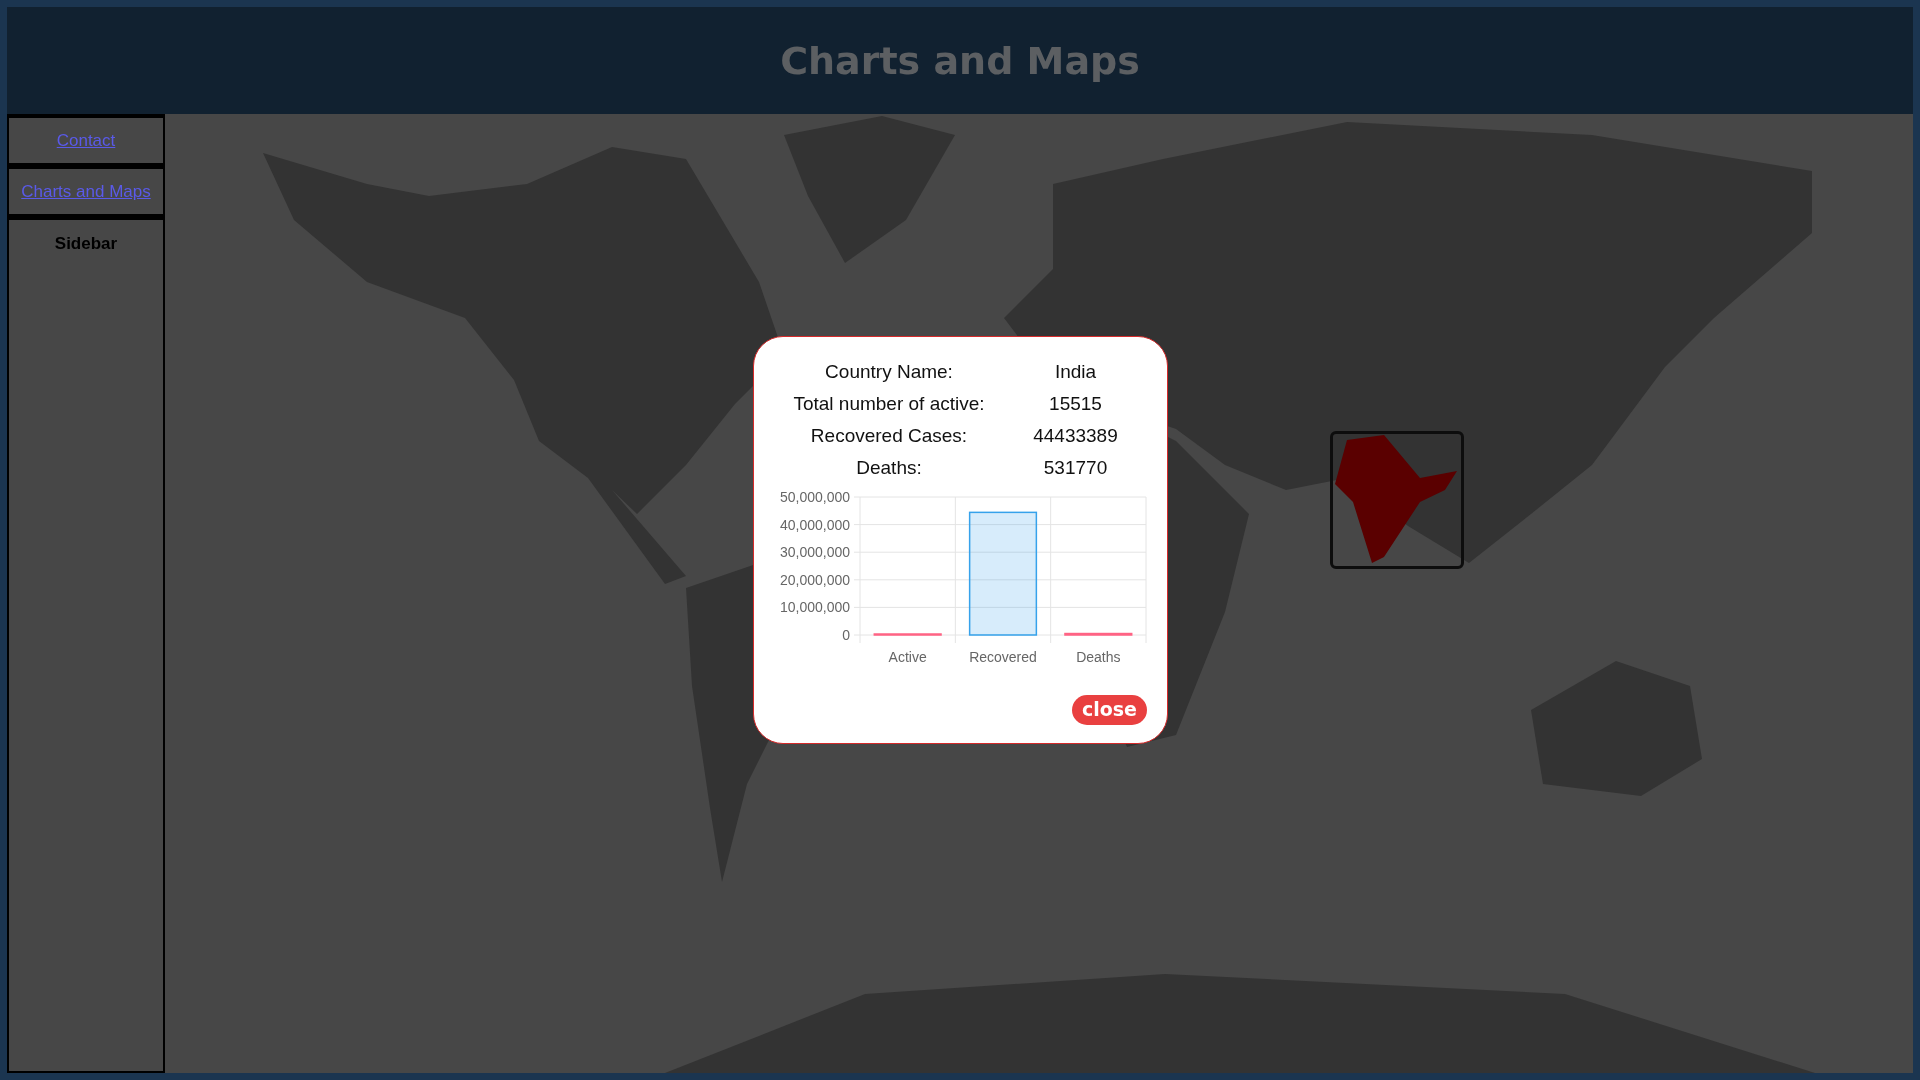  What do you see at coordinates (1396, 499) in the screenshot?
I see `highlighted-country` at bounding box center [1396, 499].